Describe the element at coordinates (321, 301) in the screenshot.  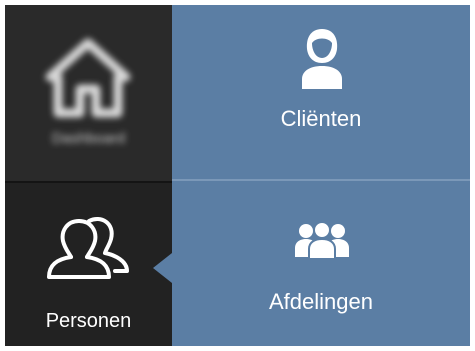
I see `tile-label-afdelingen: Afdelingen` at that location.